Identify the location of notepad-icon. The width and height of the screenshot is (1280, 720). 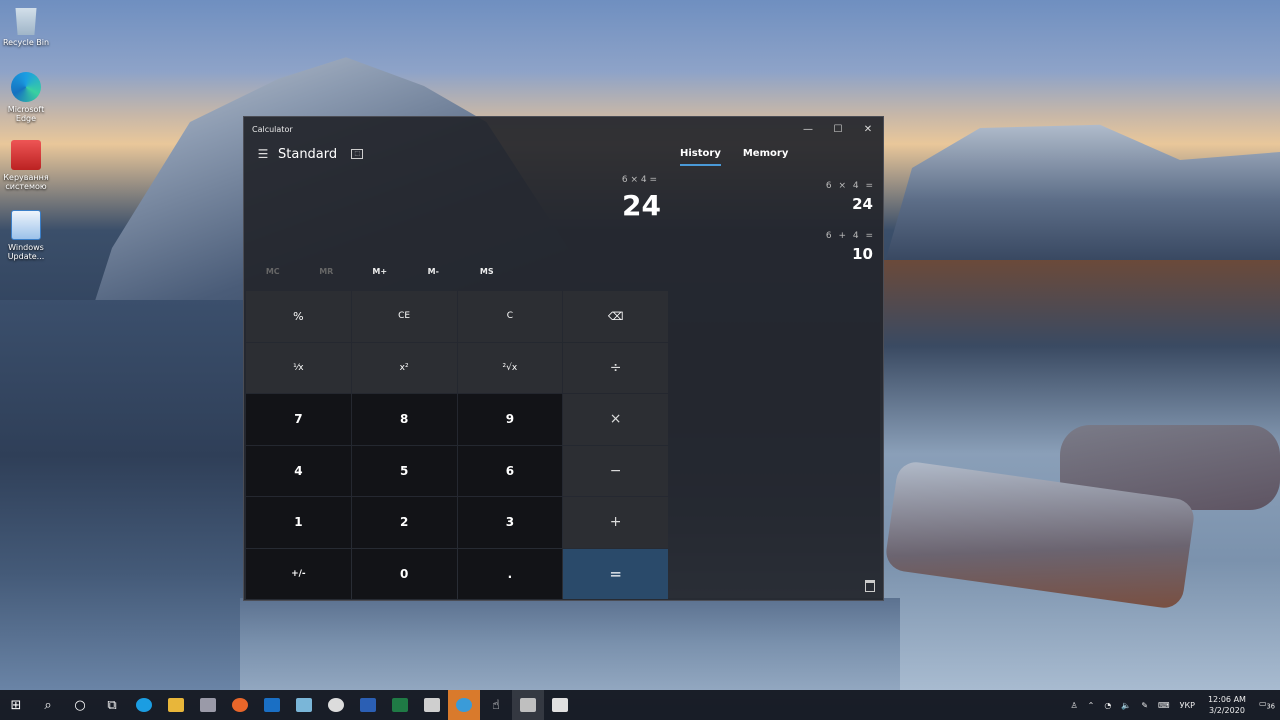
(304, 705).